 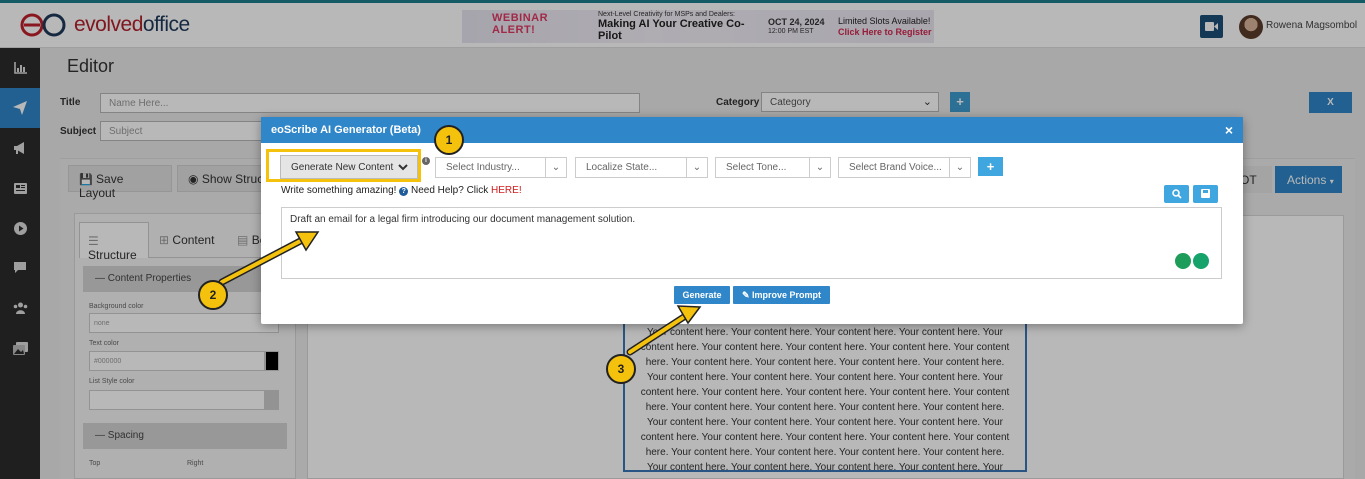 What do you see at coordinates (213, 295) in the screenshot?
I see `callout-step-2: 2` at bounding box center [213, 295].